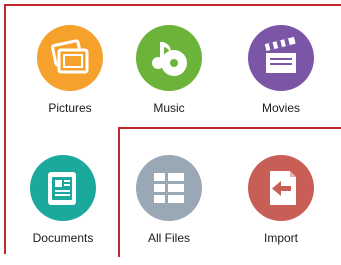  What do you see at coordinates (168, 238) in the screenshot?
I see `all-files-label: All Files` at bounding box center [168, 238].